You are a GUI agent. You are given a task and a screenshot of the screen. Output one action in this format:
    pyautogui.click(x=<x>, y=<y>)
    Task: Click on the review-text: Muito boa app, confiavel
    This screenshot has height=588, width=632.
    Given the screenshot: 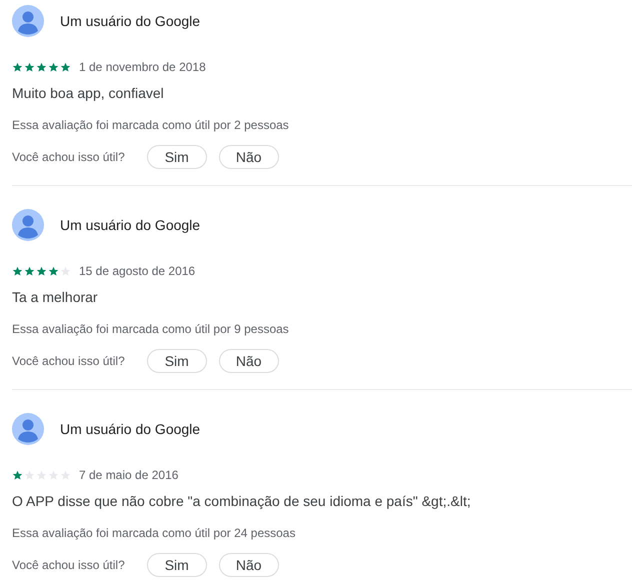 What is the action you would take?
    pyautogui.click(x=88, y=93)
    